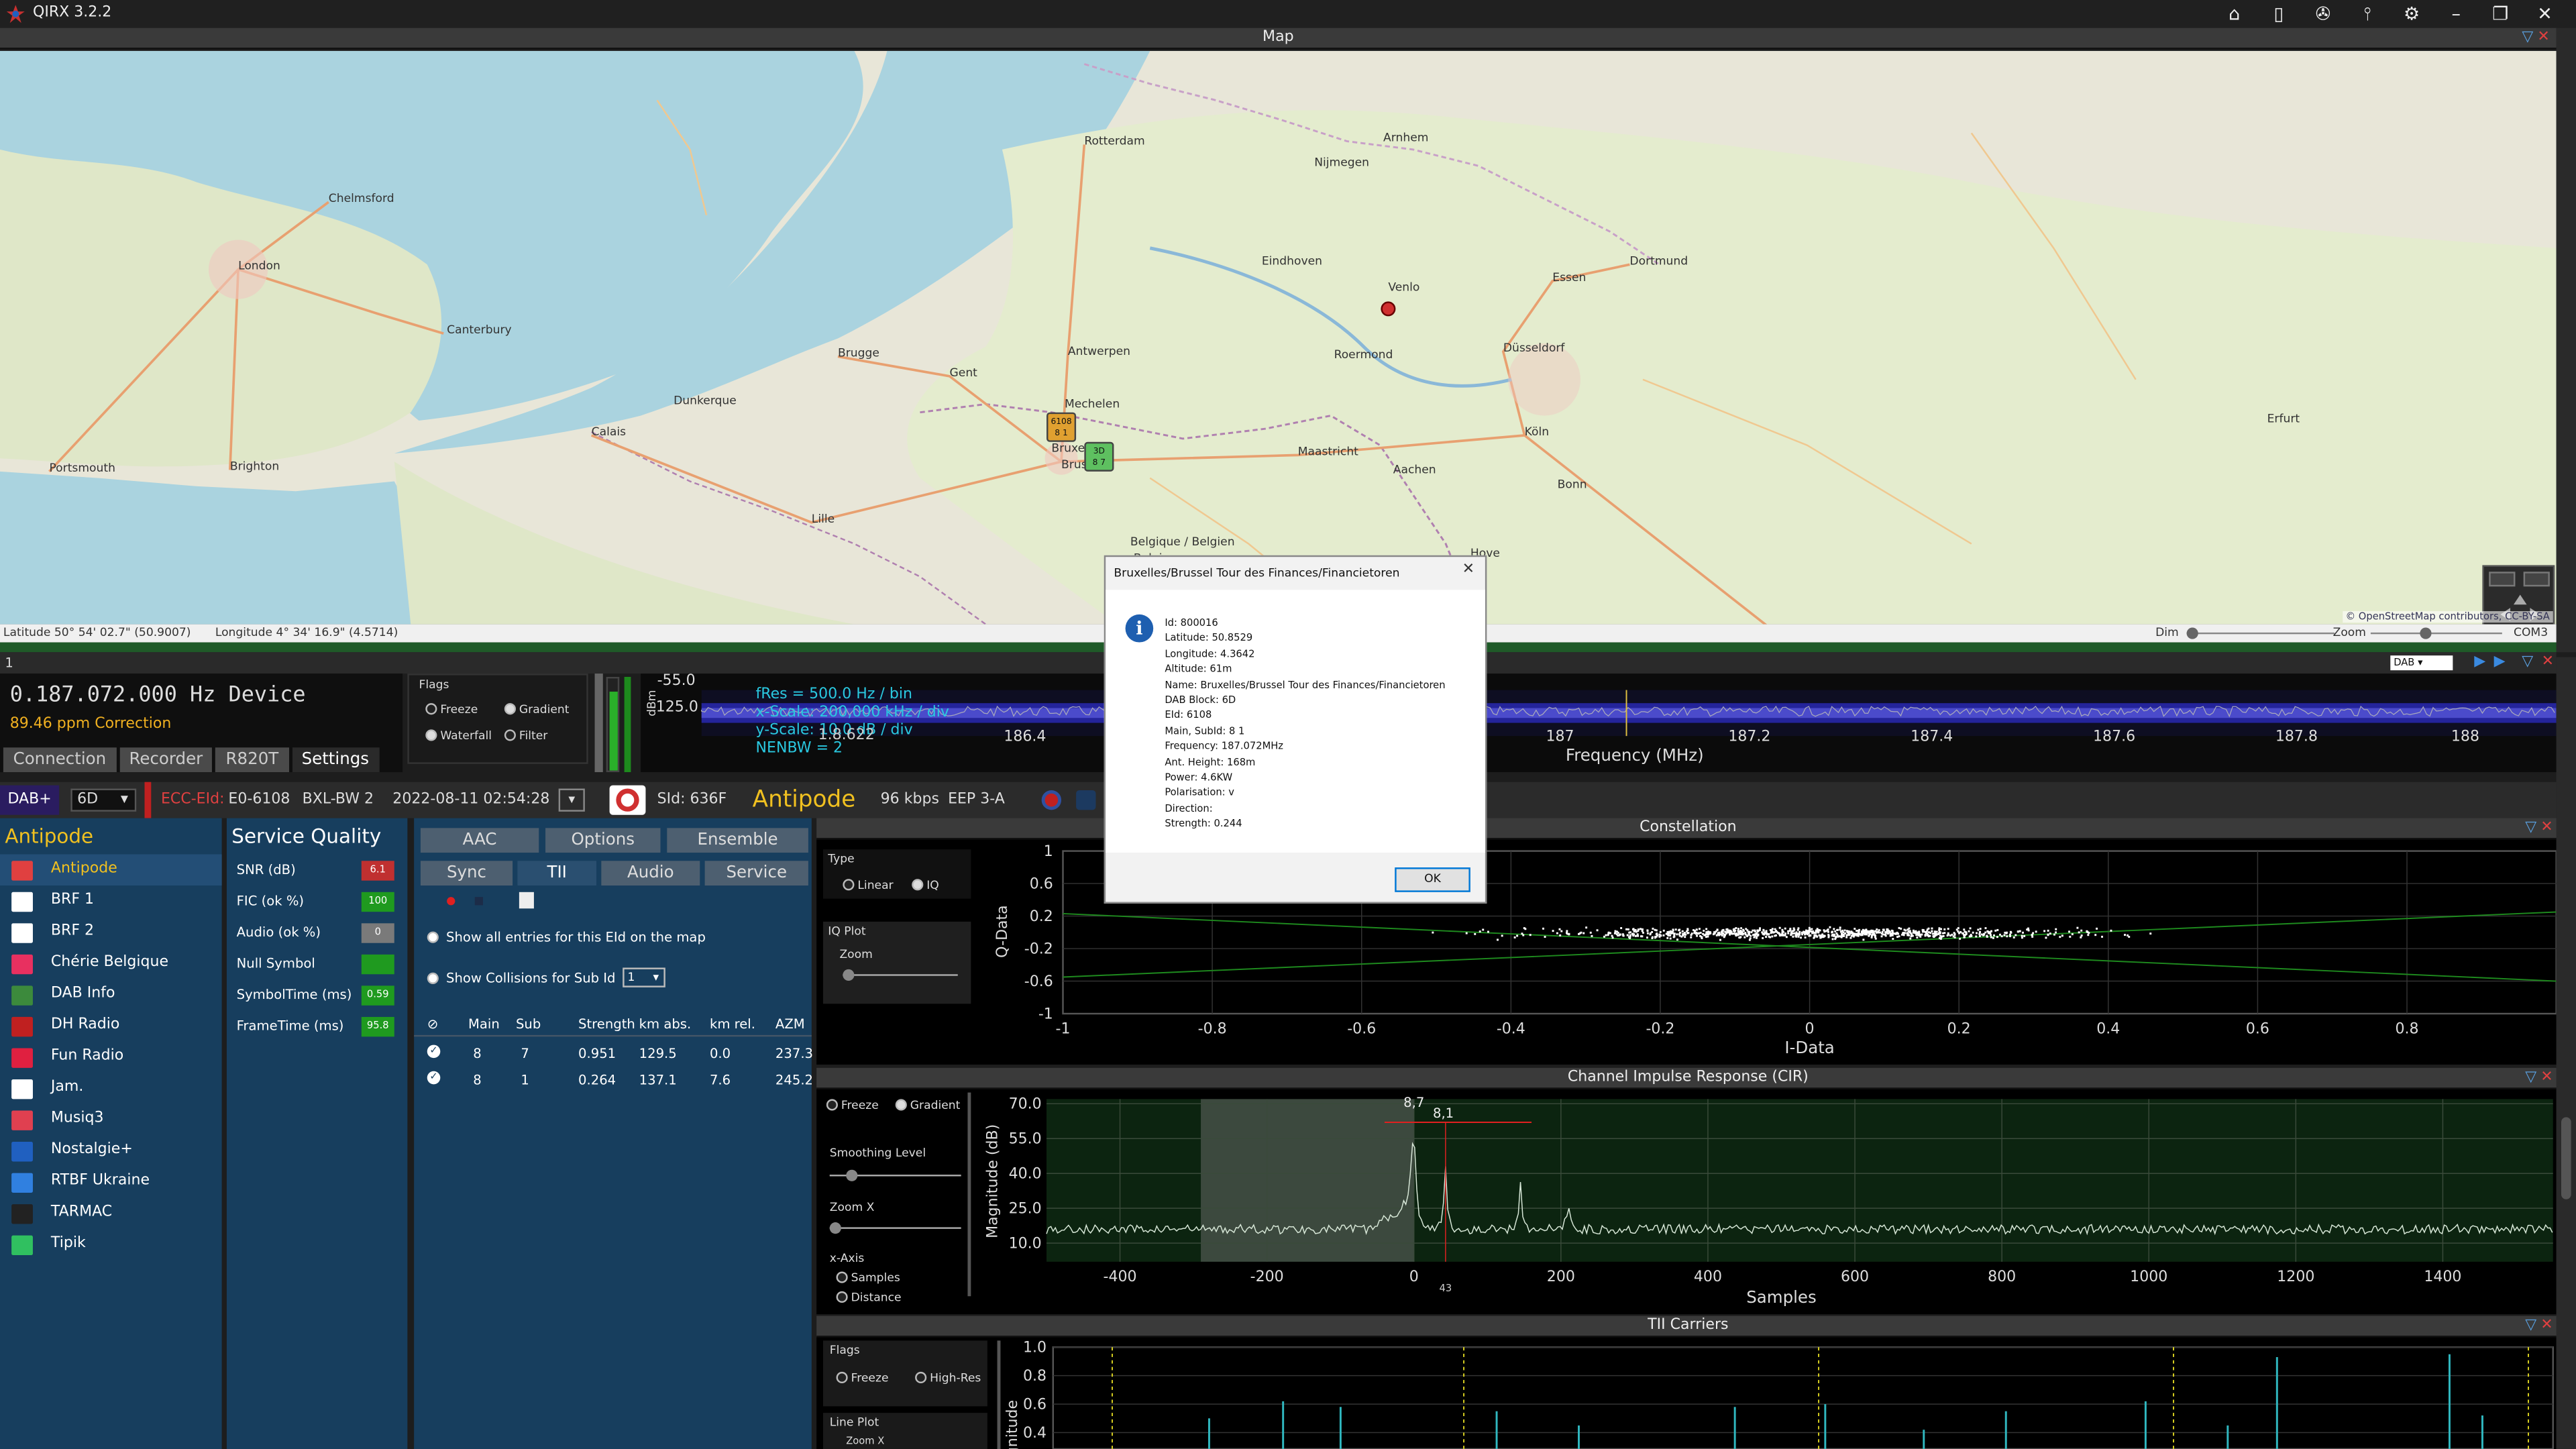  I want to click on tii-freeze-checkbox: Freeze, so click(862, 1378).